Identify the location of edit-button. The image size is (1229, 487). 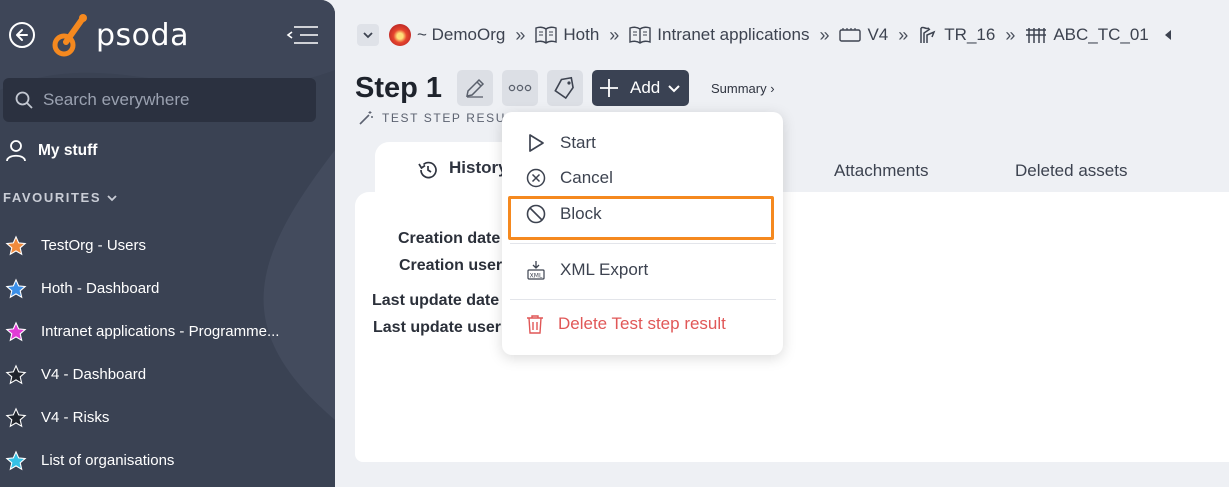
(475, 88).